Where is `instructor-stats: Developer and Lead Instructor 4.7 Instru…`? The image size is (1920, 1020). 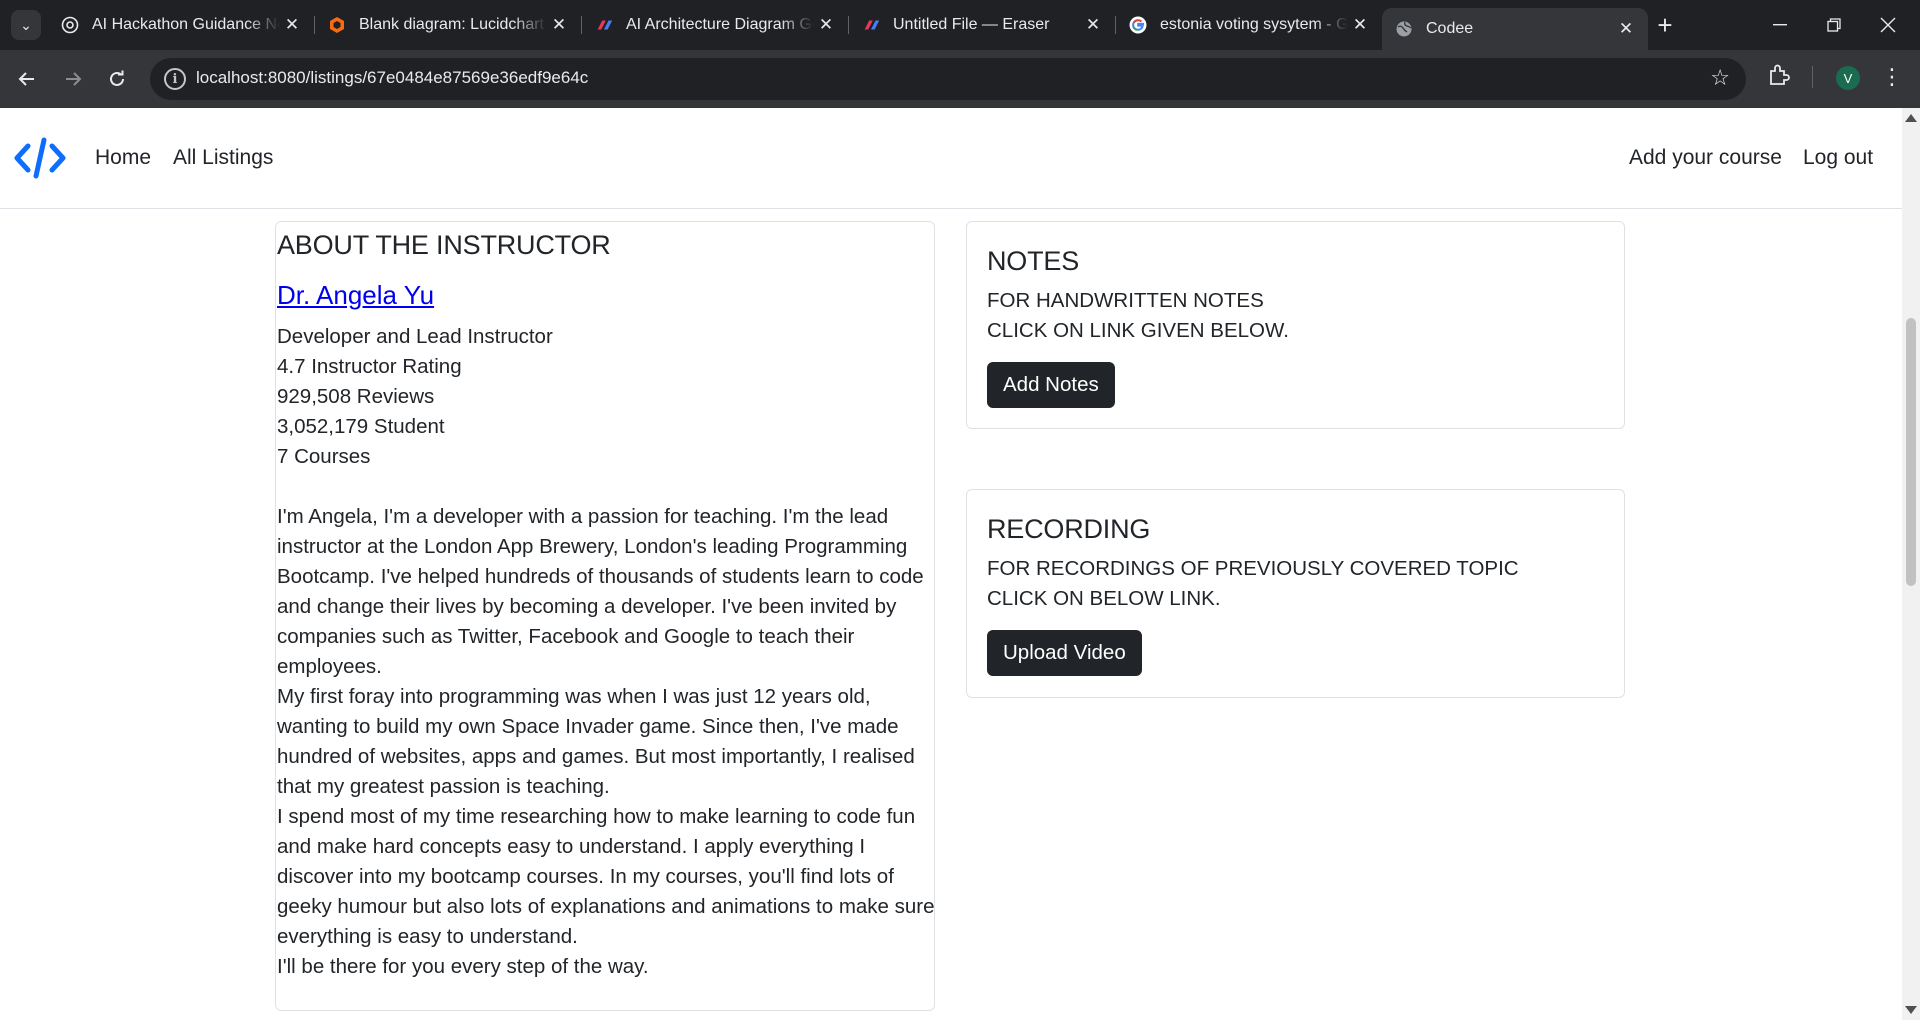 instructor-stats: Developer and Lead Instructor 4.7 Instru… is located at coordinates (415, 397).